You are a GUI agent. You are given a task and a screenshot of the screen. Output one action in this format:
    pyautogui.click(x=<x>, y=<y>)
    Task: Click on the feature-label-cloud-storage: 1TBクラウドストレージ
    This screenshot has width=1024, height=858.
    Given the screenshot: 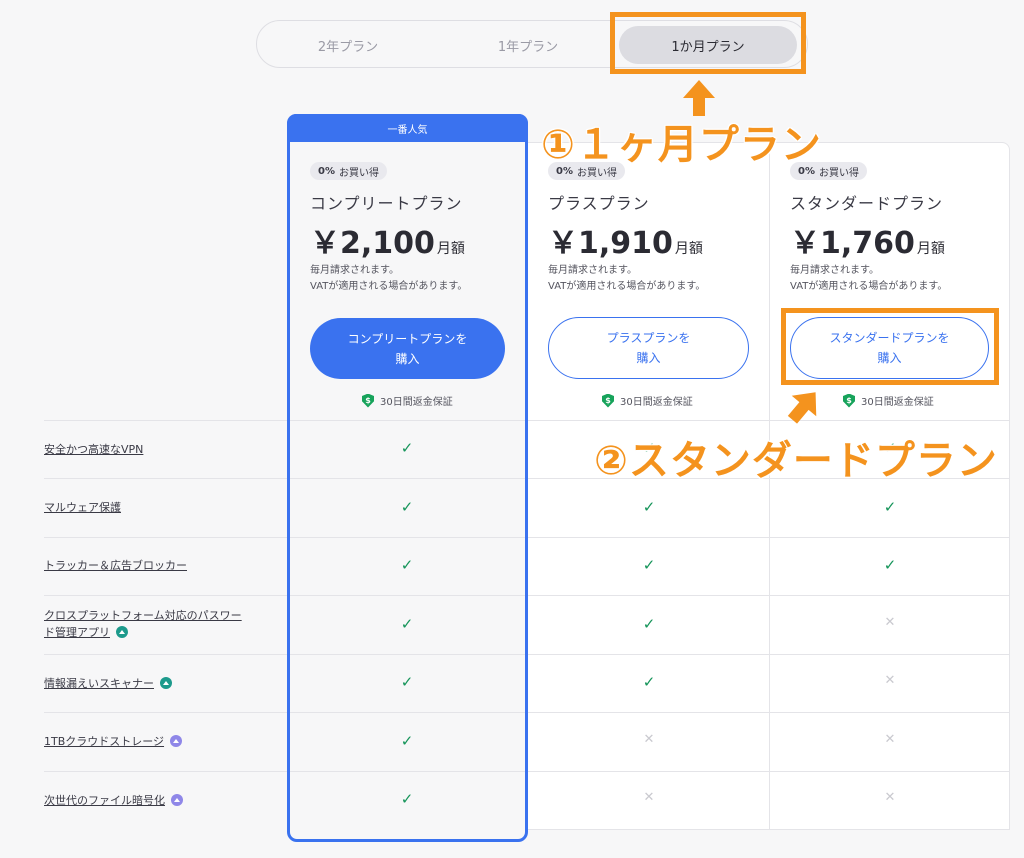 What is the action you would take?
    pyautogui.click(x=113, y=741)
    